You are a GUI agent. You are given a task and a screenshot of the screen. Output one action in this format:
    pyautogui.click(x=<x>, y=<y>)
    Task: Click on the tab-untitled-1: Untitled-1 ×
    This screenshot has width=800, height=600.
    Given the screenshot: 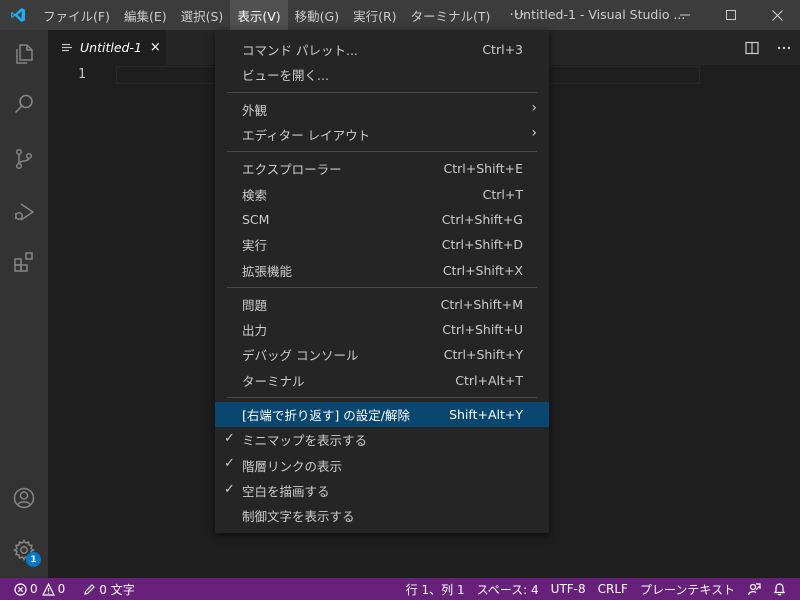 What is the action you would take?
    pyautogui.click(x=107, y=47)
    